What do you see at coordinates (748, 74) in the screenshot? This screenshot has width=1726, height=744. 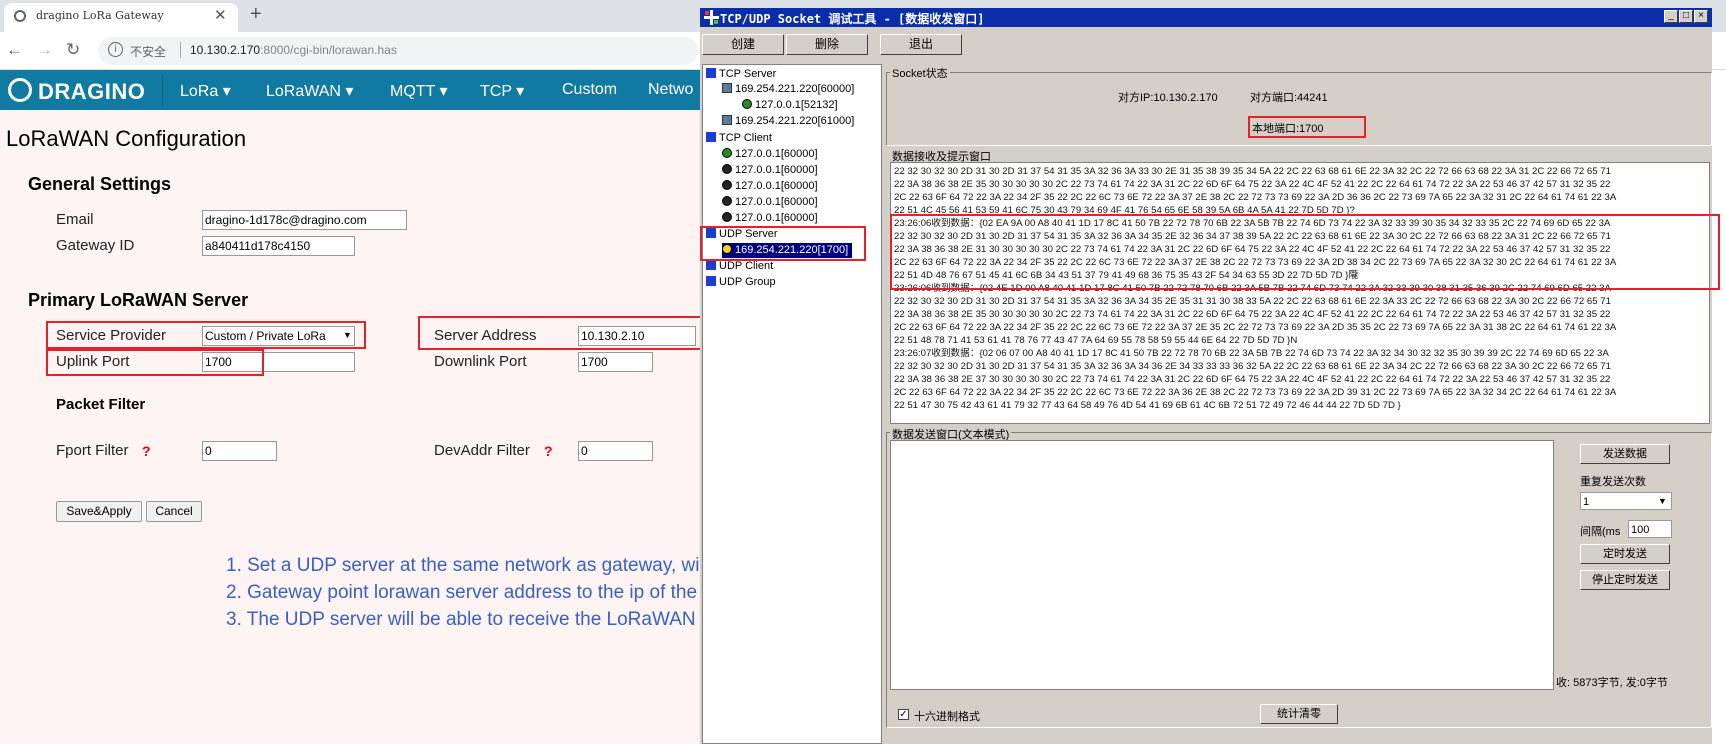 I see `tree-label: TCP Server` at bounding box center [748, 74].